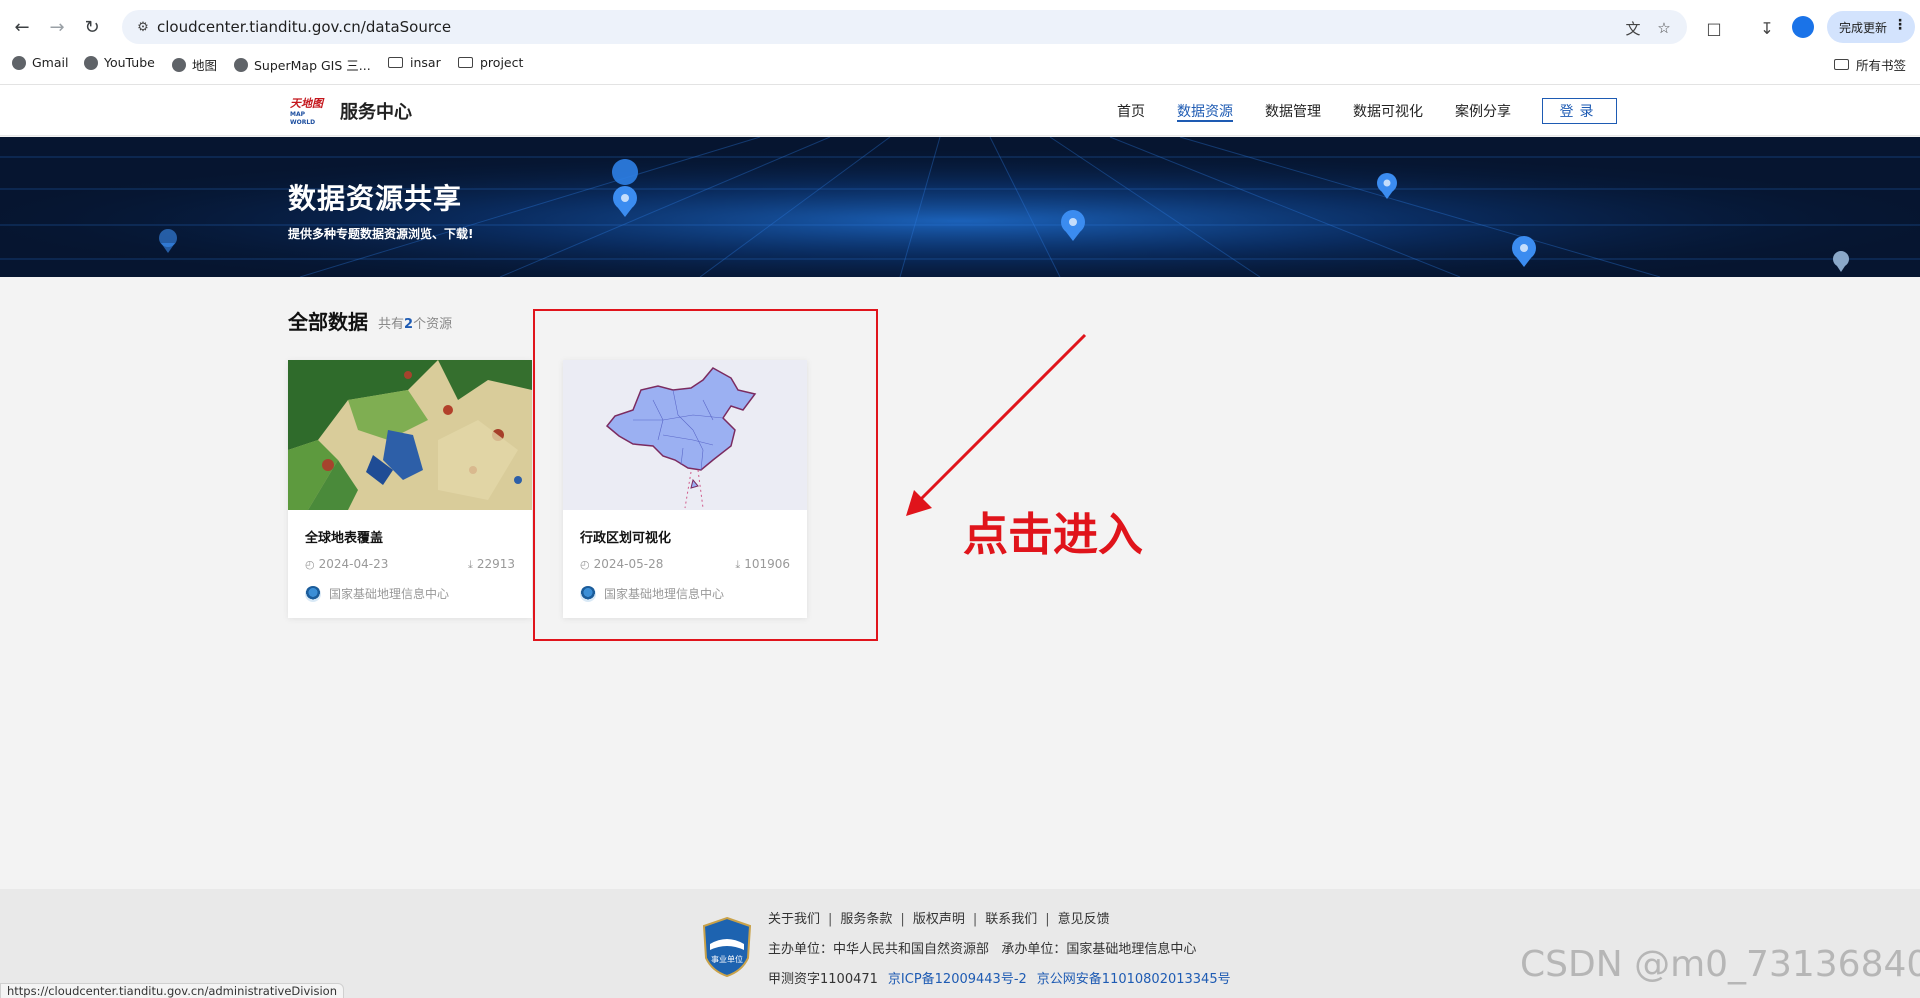 The height and width of the screenshot is (998, 1920). What do you see at coordinates (705, 475) in the screenshot?
I see `annotation-highlight-box` at bounding box center [705, 475].